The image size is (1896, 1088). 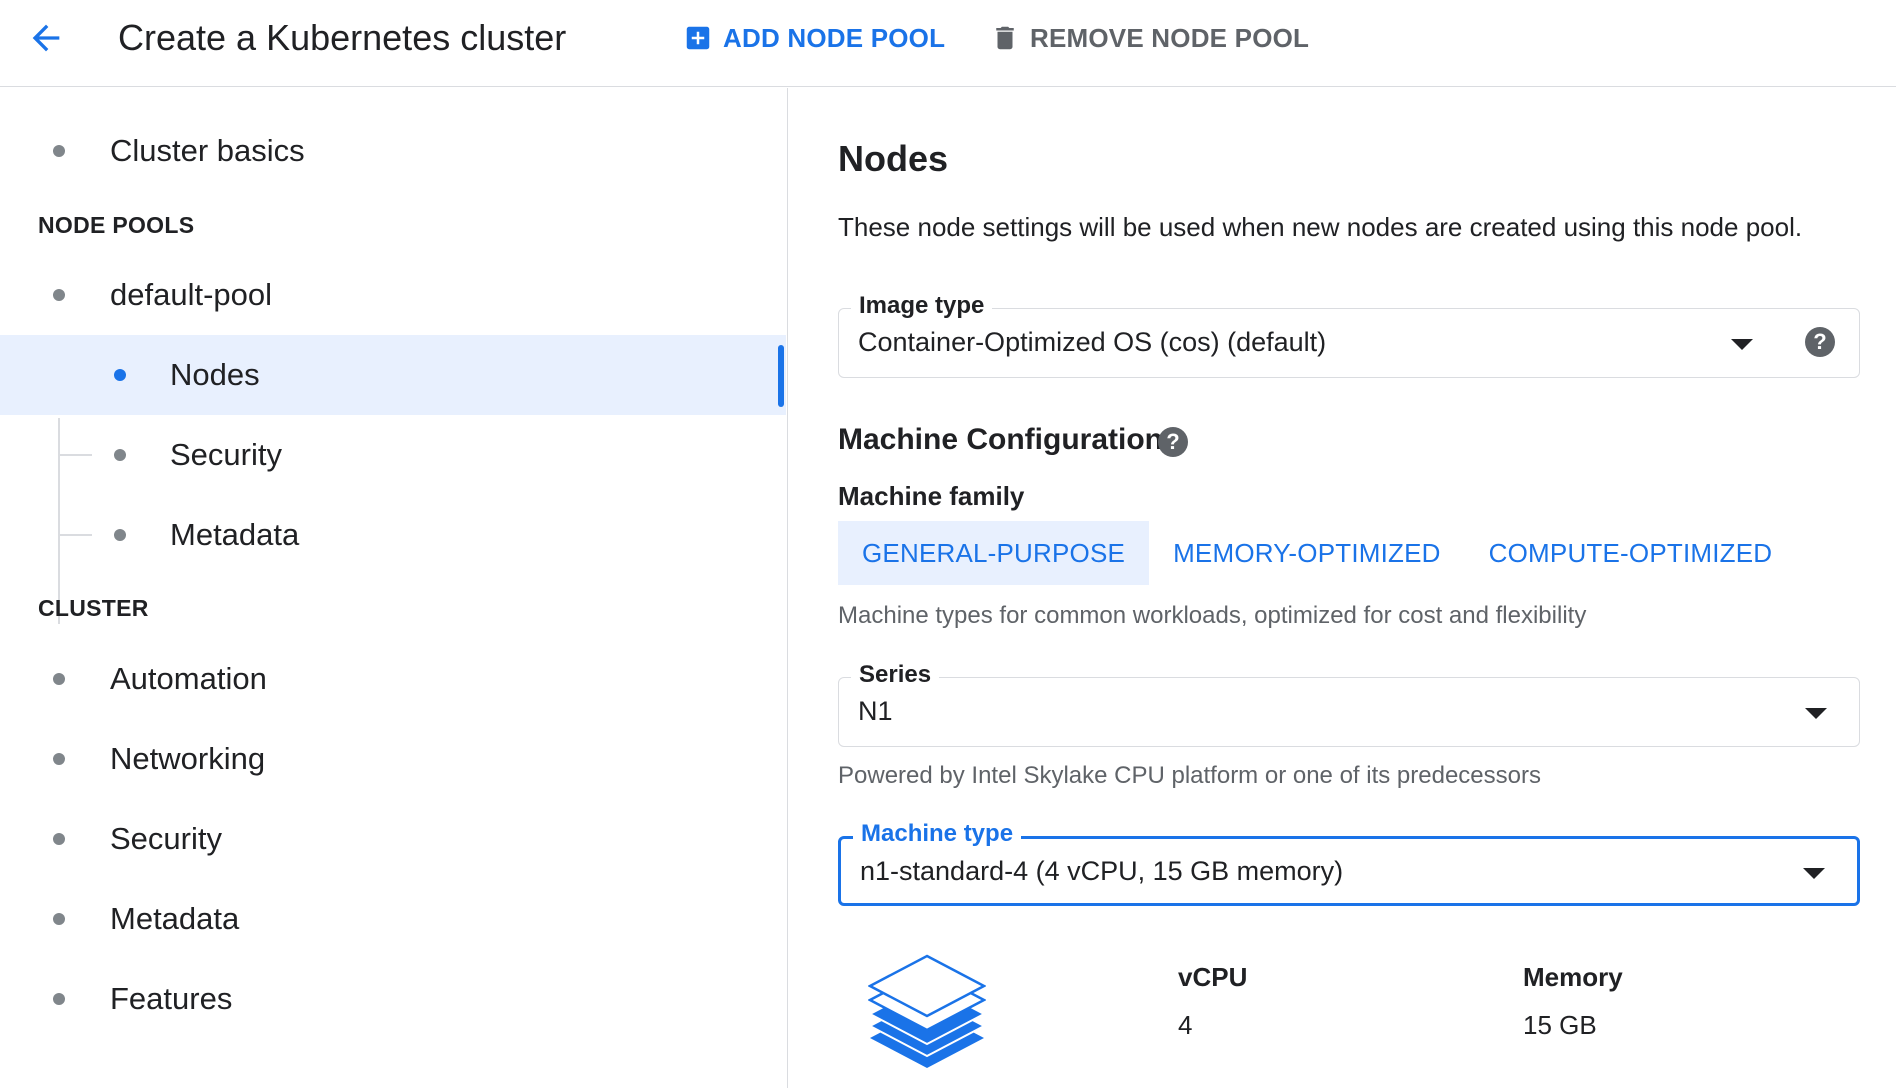 What do you see at coordinates (931, 496) in the screenshot?
I see `machine-family-title: Machine family` at bounding box center [931, 496].